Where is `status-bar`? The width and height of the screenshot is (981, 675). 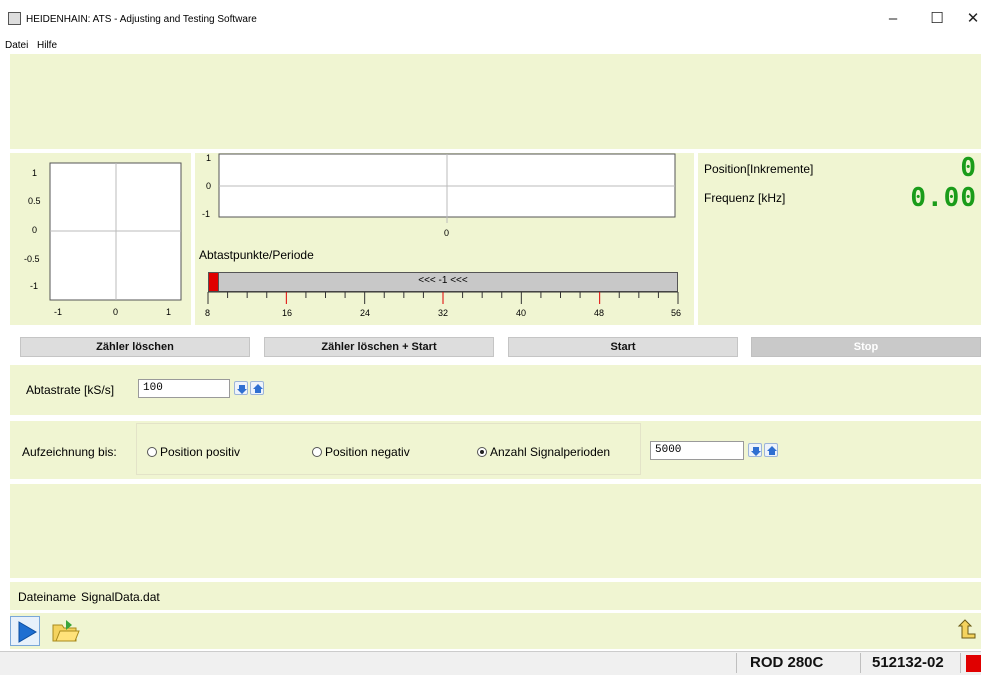
status-bar is located at coordinates (490, 663).